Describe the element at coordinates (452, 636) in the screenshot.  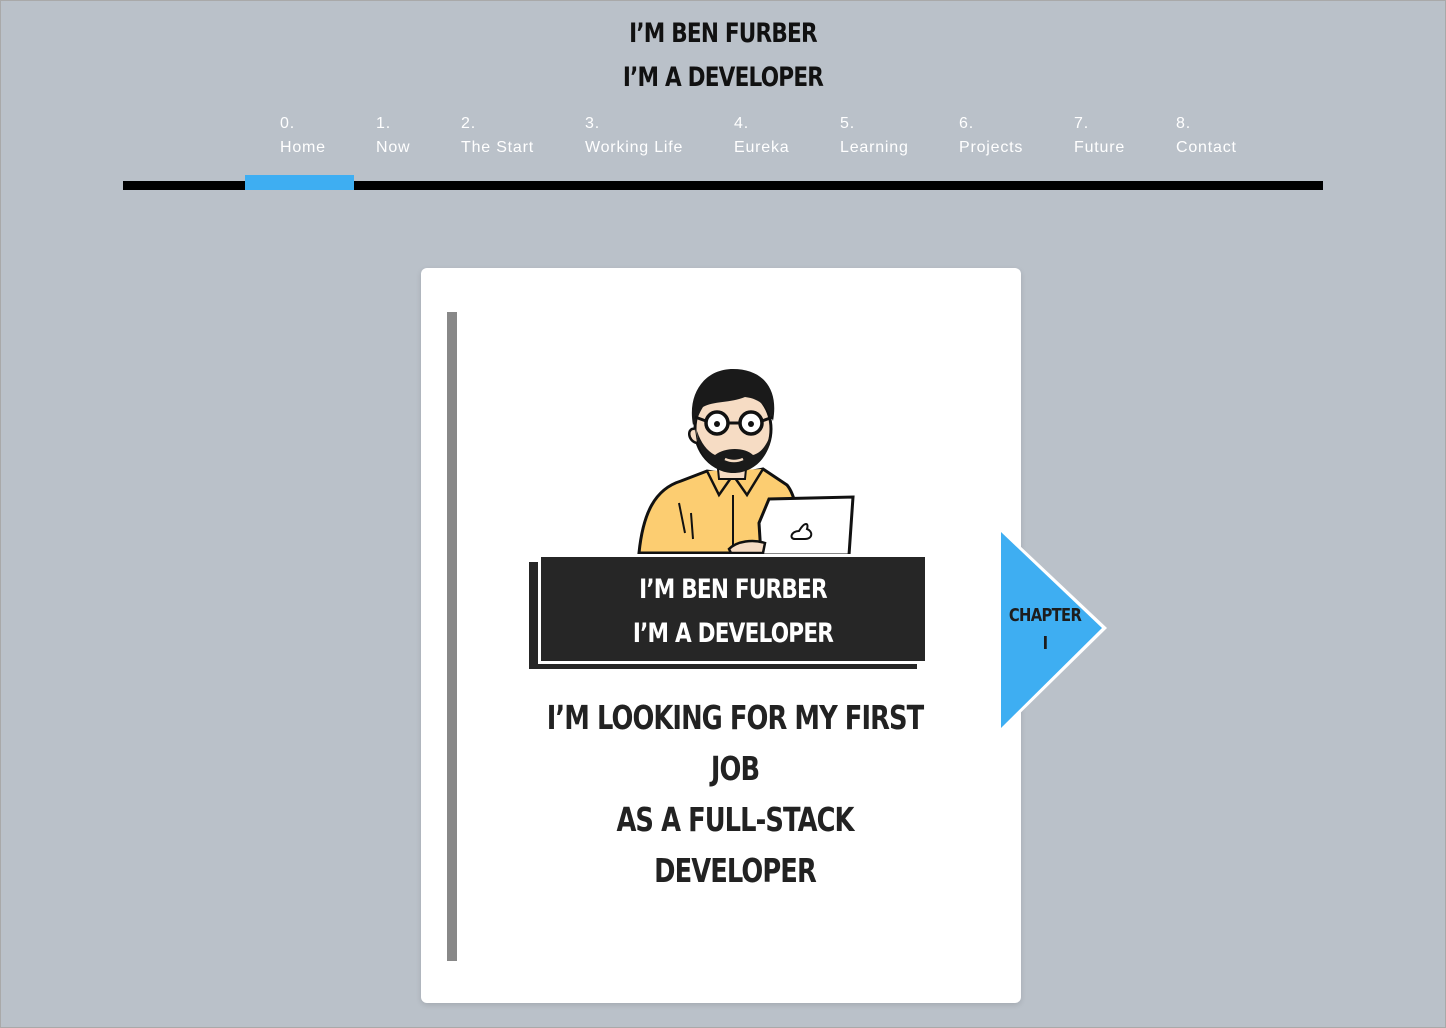
I see `card-spine` at that location.